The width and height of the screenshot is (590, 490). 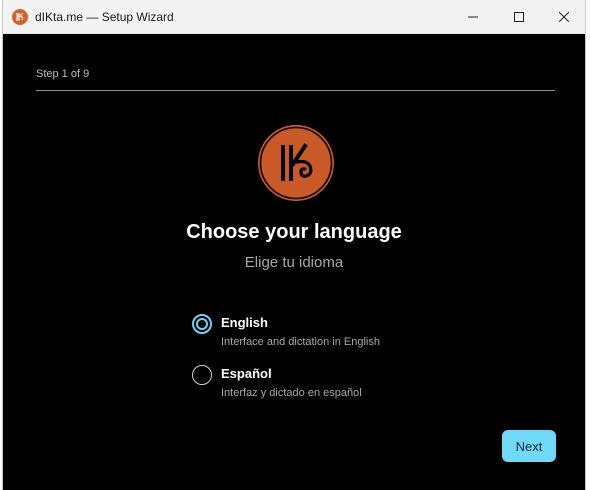 What do you see at coordinates (529, 446) in the screenshot?
I see `next-button: Next` at bounding box center [529, 446].